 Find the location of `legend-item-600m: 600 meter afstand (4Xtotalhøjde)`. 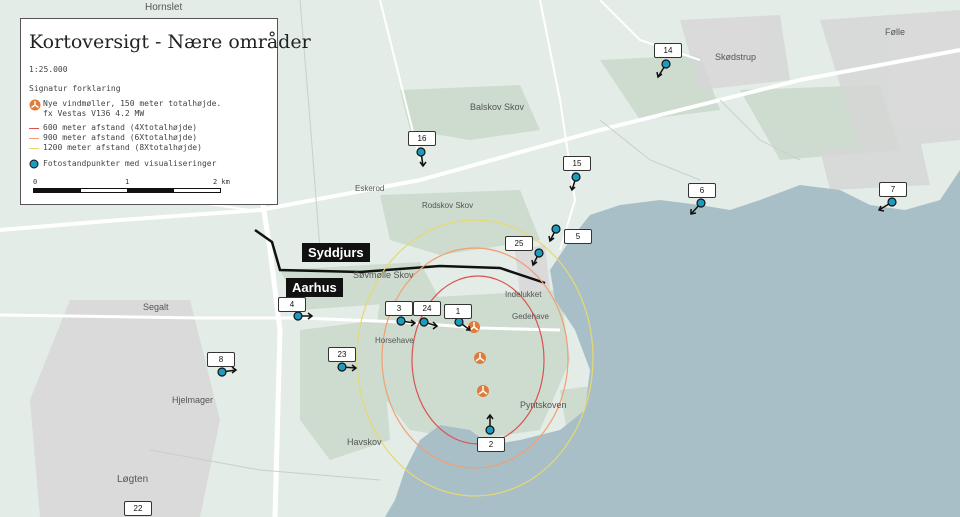

legend-item-600m: 600 meter afstand (4Xtotalhøjde) is located at coordinates (149, 128).